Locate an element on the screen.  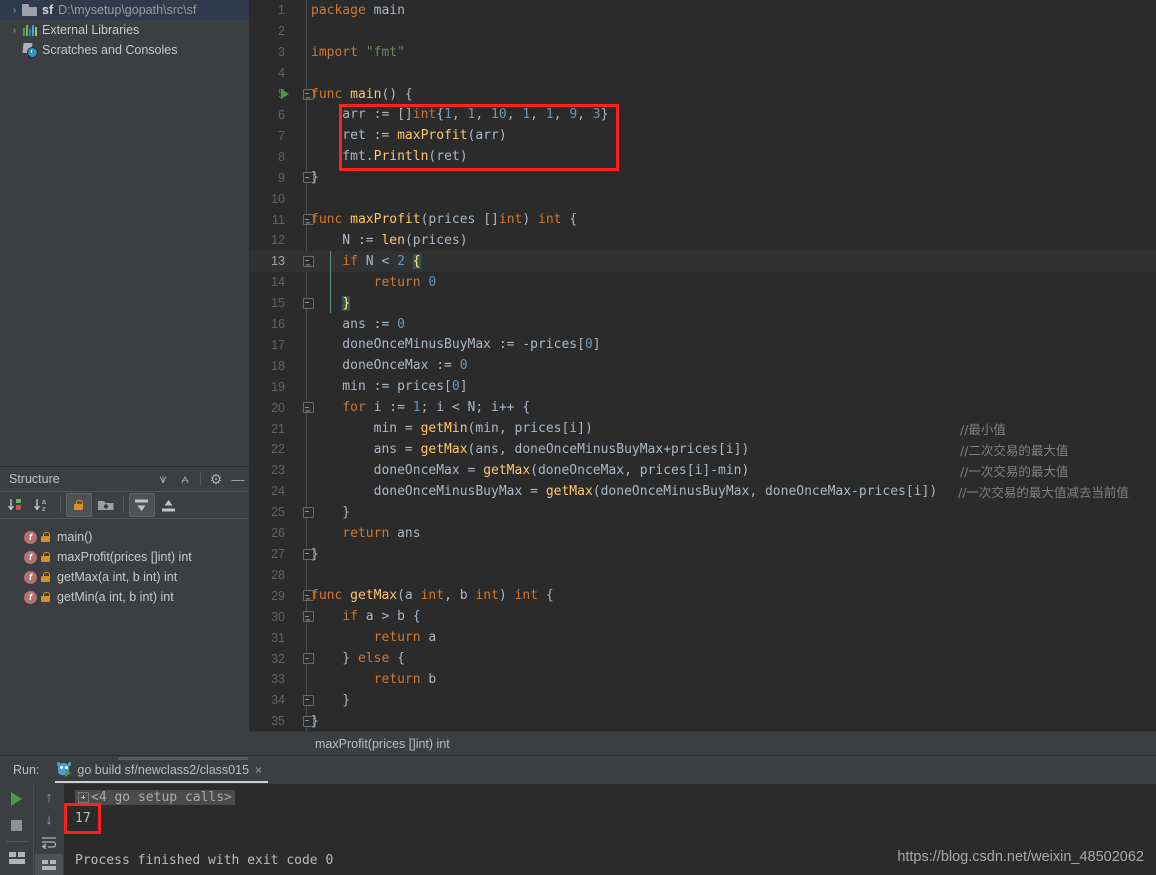
code-line-30: 30 if a > b { is located at coordinates (702, 616).